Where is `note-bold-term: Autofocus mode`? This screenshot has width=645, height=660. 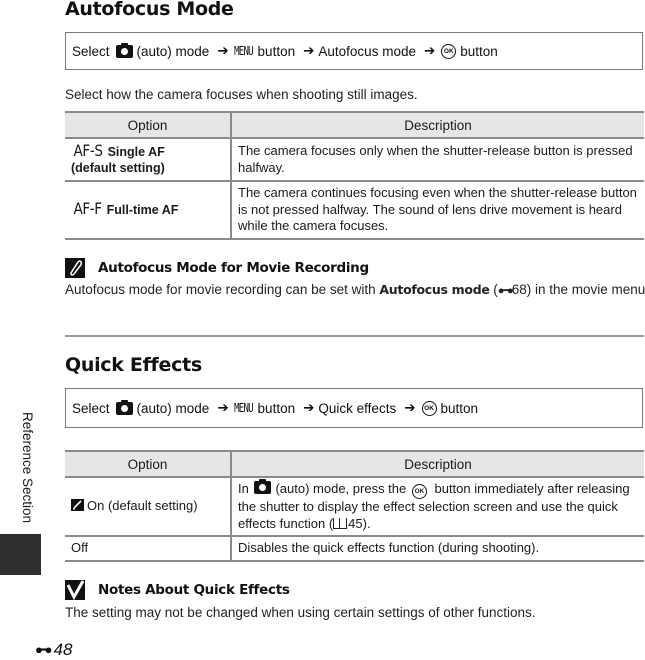 note-bold-term: Autofocus mode is located at coordinates (434, 289).